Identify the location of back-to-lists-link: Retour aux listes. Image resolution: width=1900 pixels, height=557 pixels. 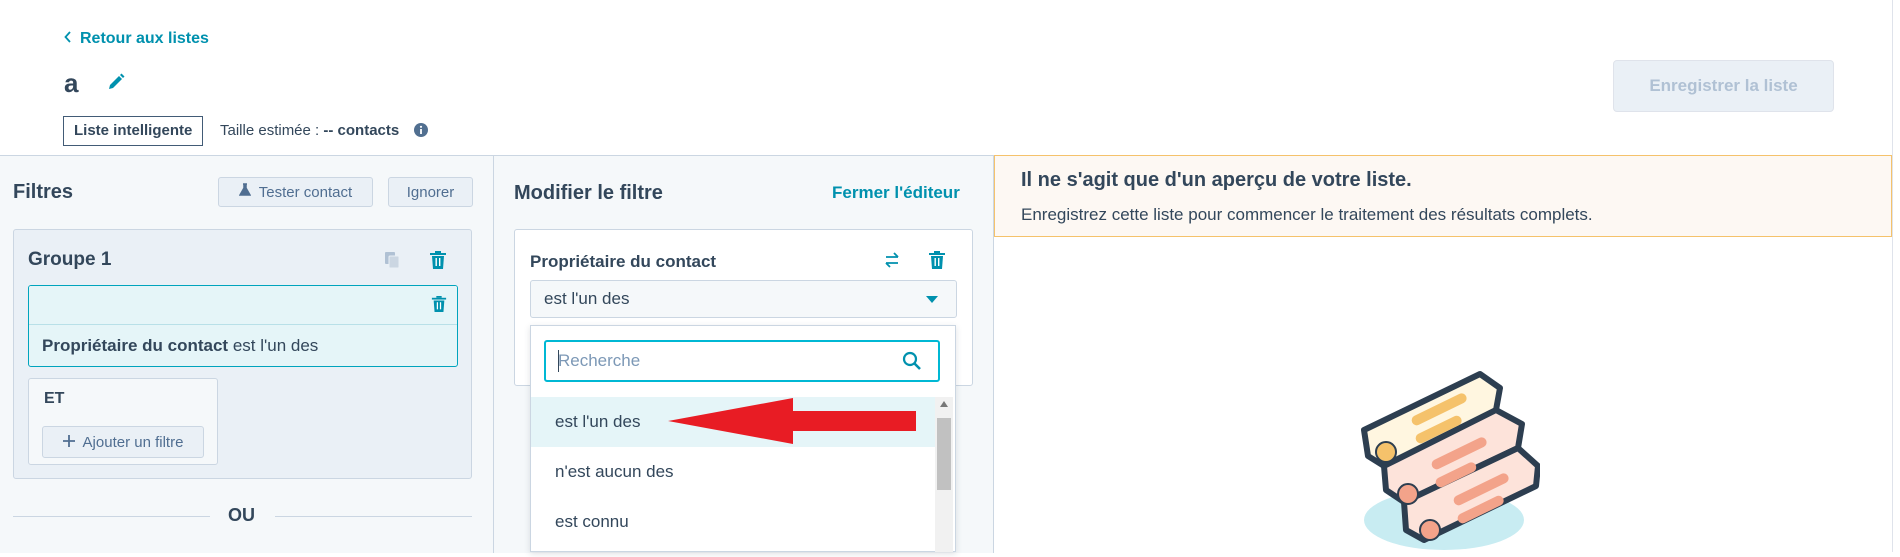
(136, 39).